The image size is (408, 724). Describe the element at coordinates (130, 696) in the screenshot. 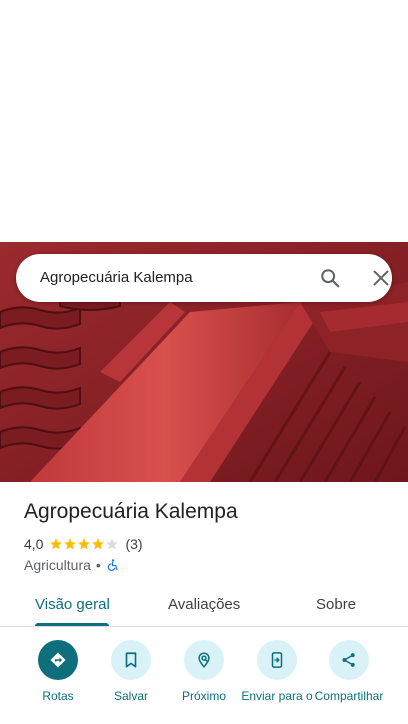

I see `save-label: Salvar` at that location.